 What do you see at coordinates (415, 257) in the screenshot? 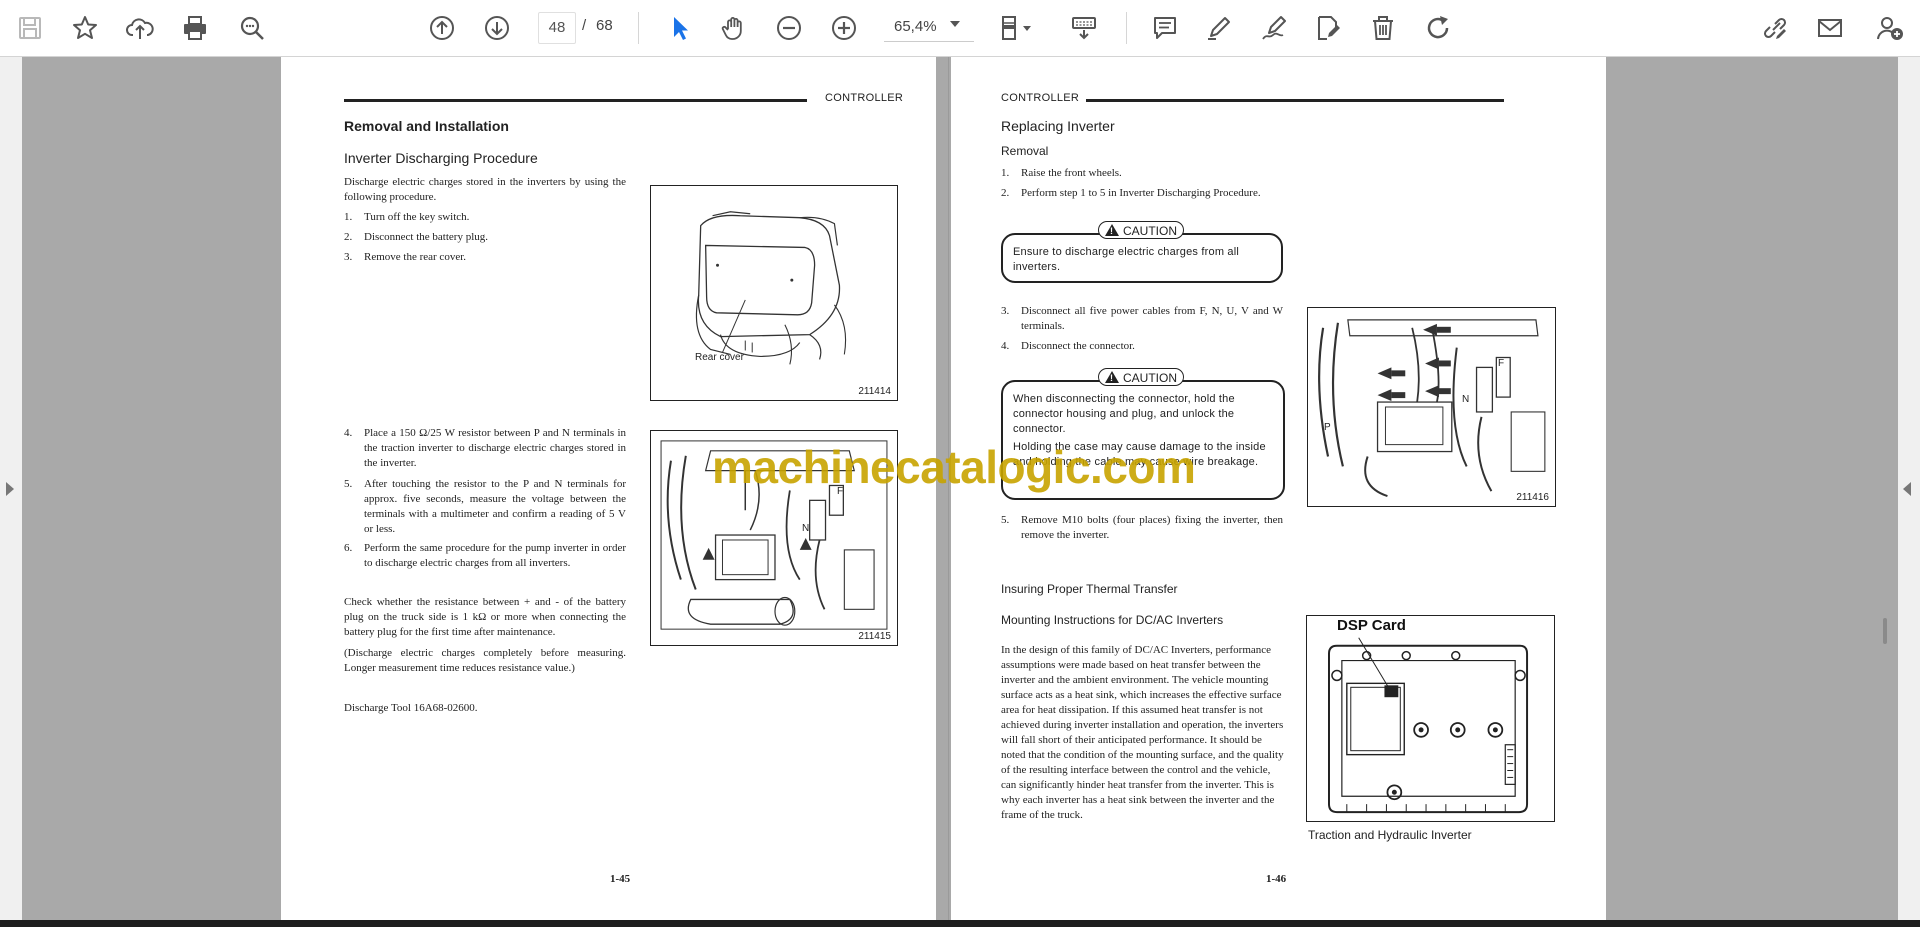
I see `step-text: Remove the rear cover.` at bounding box center [415, 257].